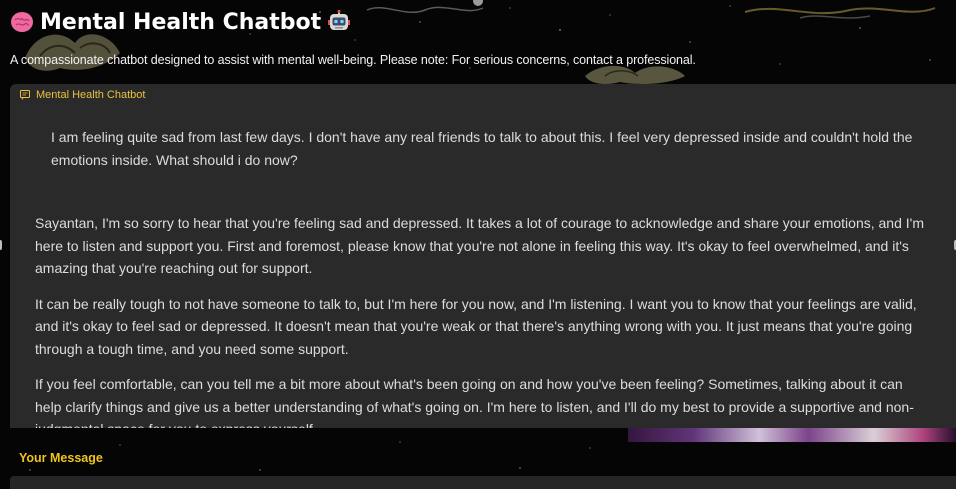 The image size is (956, 489). I want to click on left-edge-handle, so click(1, 245).